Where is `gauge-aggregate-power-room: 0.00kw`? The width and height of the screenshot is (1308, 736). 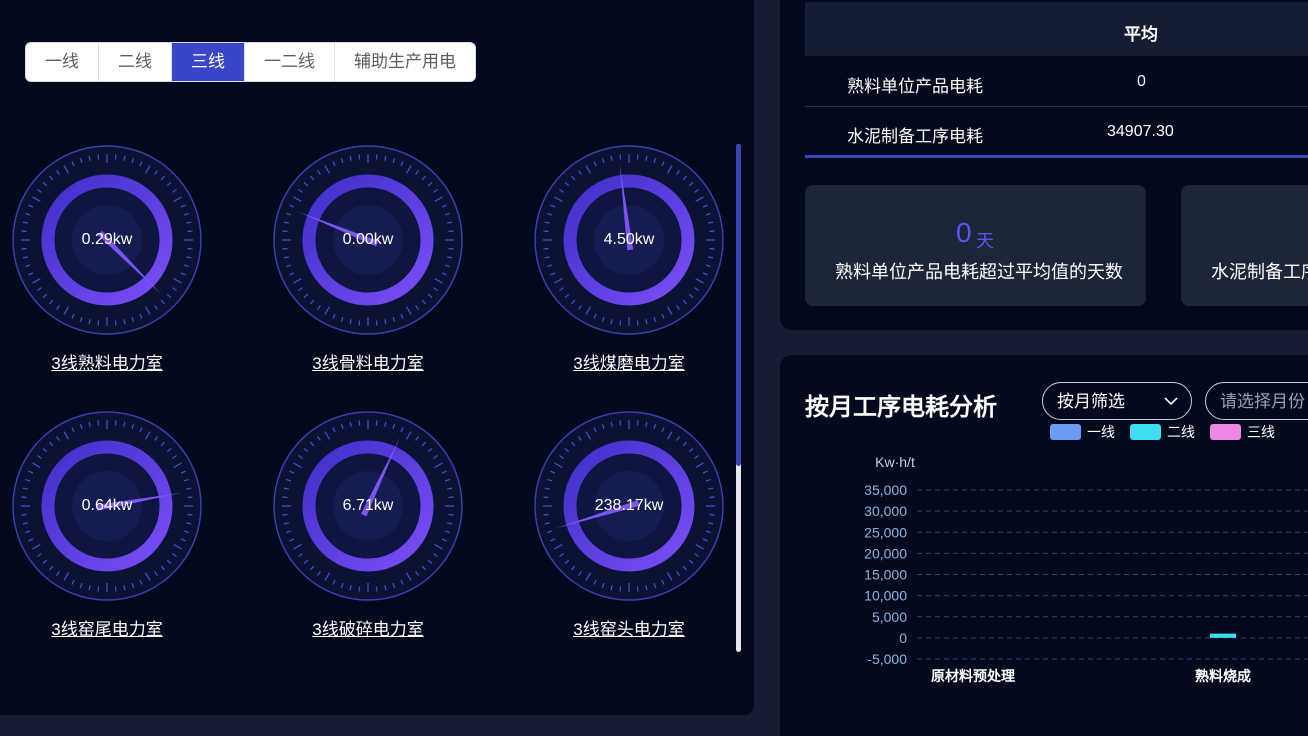
gauge-aggregate-power-room: 0.00kw is located at coordinates (368, 240).